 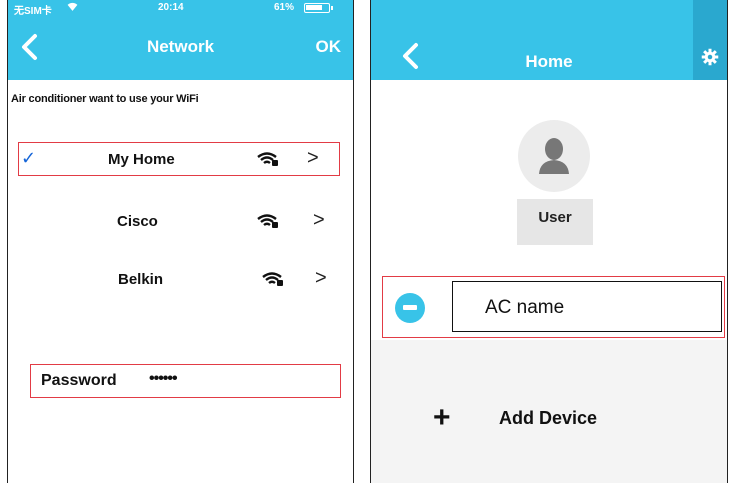 I want to click on battery-icon, so click(x=318, y=8).